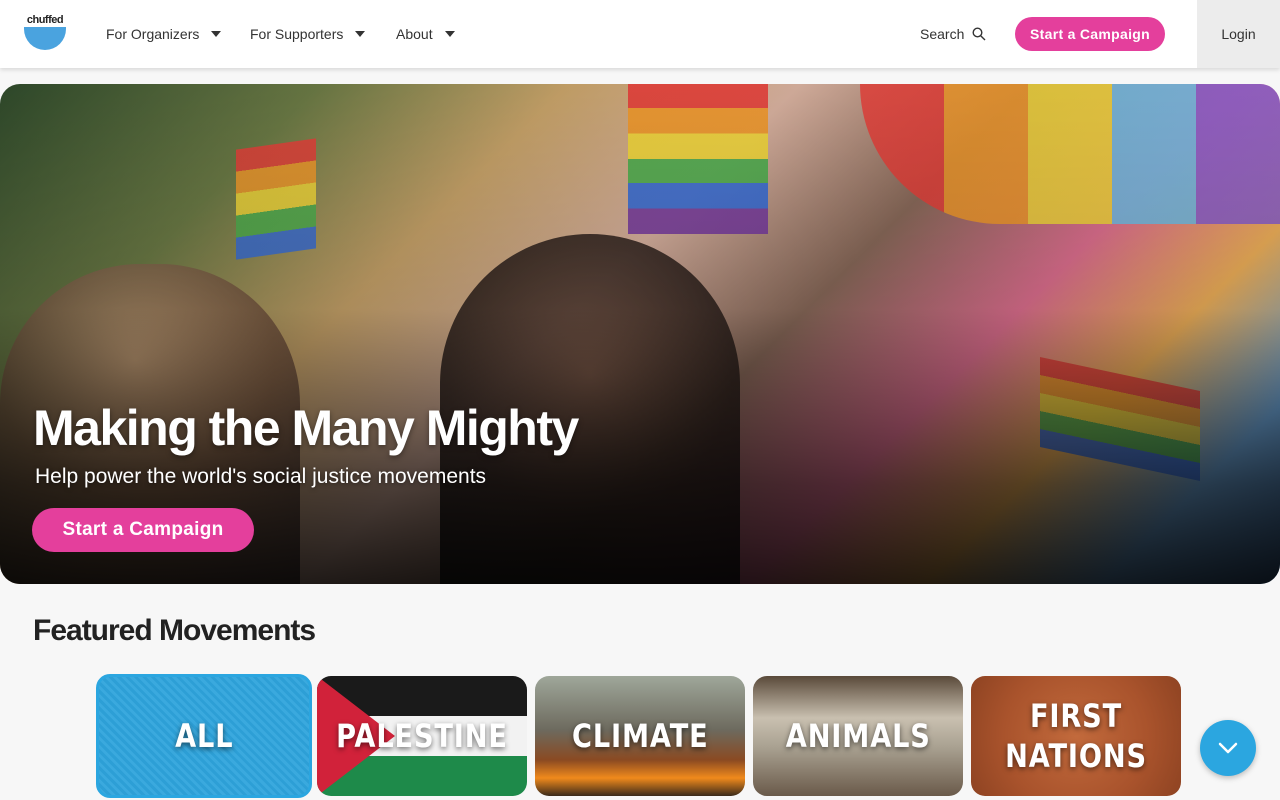 This screenshot has height=800, width=1280. I want to click on chuffed-logo: chuffed, so click(45, 33).